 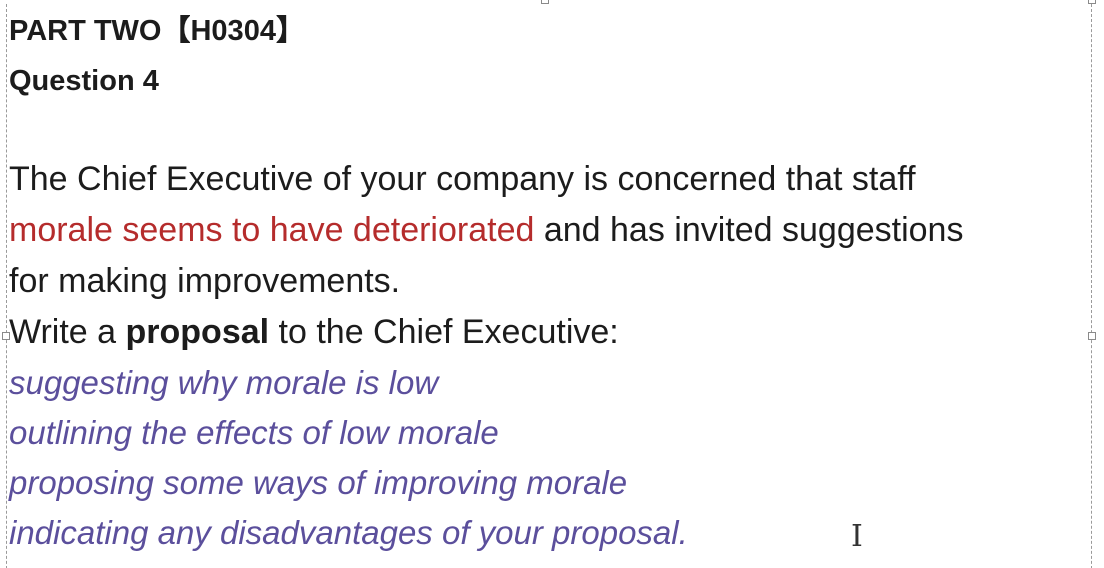 I want to click on task-line-2-rest: and has invited suggestions, so click(x=749, y=230).